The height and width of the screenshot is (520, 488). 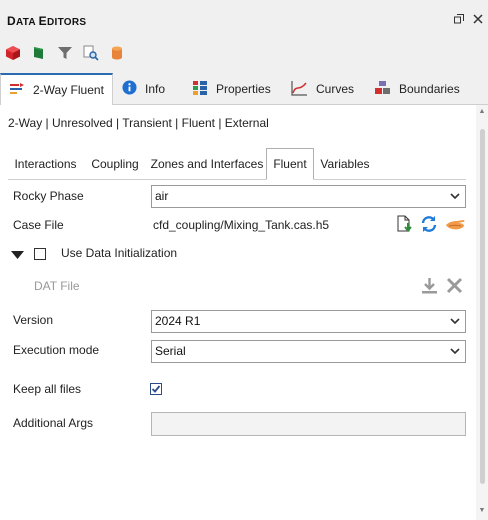 I want to click on tab-curves: Curves, so click(x=322, y=89).